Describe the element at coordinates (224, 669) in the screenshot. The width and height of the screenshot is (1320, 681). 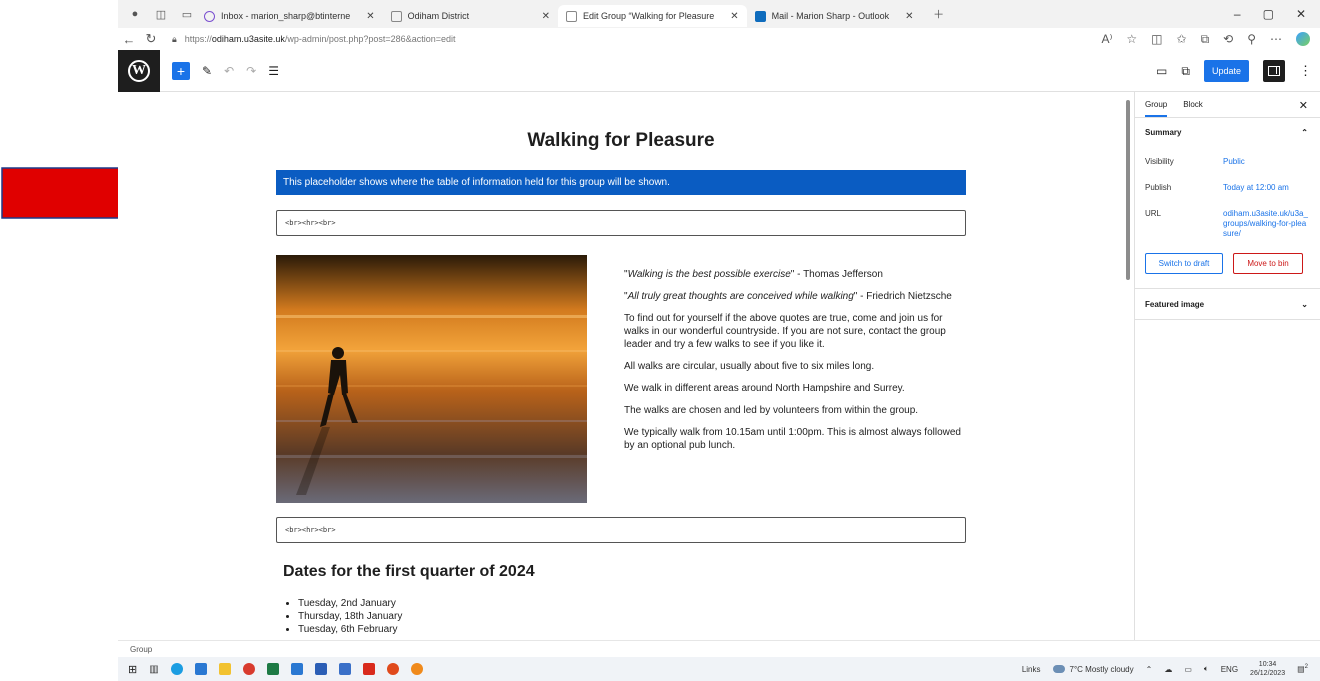
I see `file-explorer-icon` at that location.